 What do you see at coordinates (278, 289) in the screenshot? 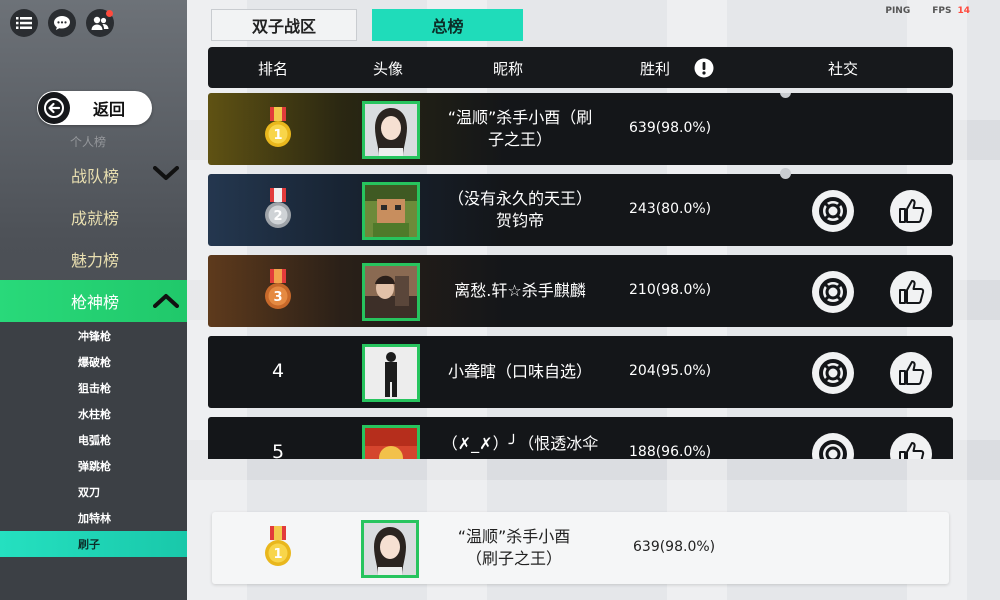
I see `bronze-medal-icon: 3` at bounding box center [278, 289].